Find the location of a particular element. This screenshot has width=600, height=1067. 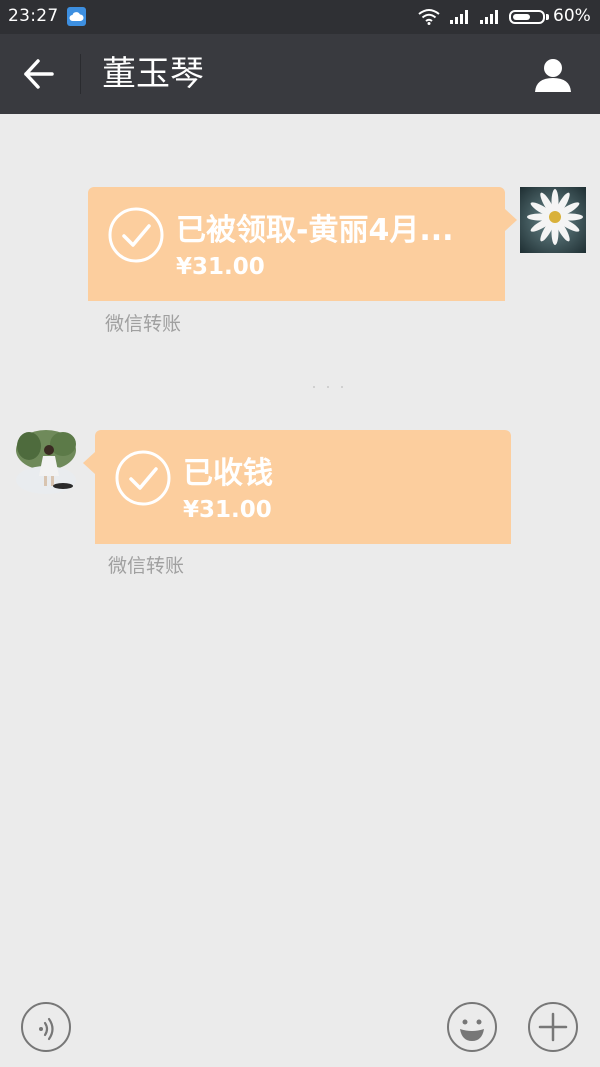

transfer-bubble: 已被领取-黄丽4月... ¥31.00 is located at coordinates (296, 244).